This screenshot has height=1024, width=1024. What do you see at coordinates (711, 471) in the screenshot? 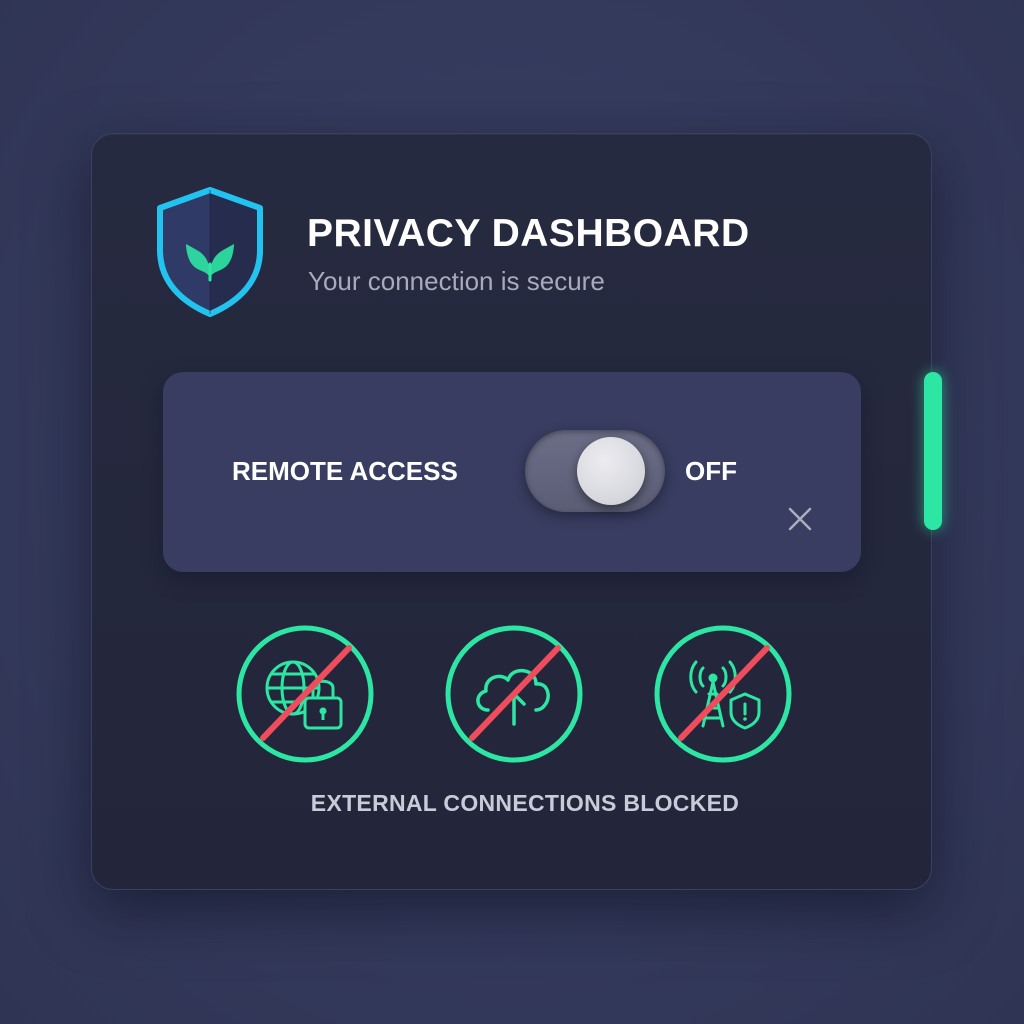
I see `toggle-state-label: OFF` at bounding box center [711, 471].